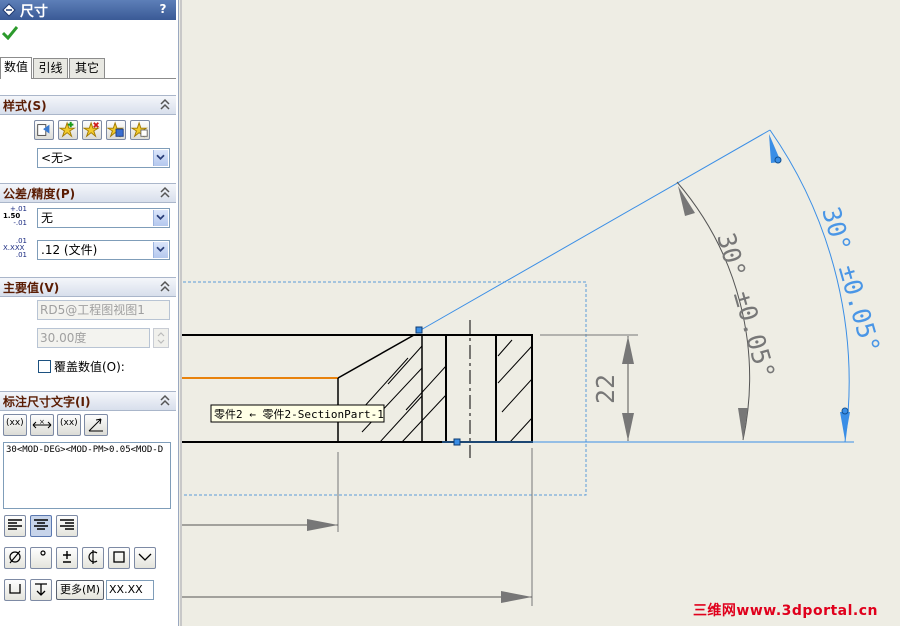 The height and width of the screenshot is (626, 900). Describe the element at coordinates (357, 389) in the screenshot. I see `section-part-geometry` at that location.